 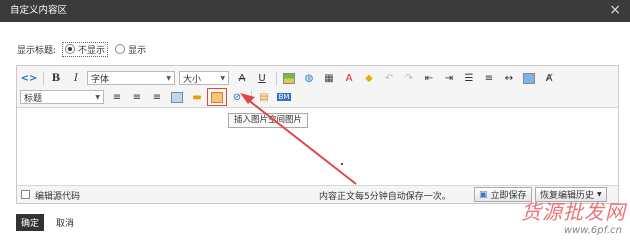 What do you see at coordinates (131, 78) in the screenshot?
I see `font-family-select: 字体 ▼` at bounding box center [131, 78].